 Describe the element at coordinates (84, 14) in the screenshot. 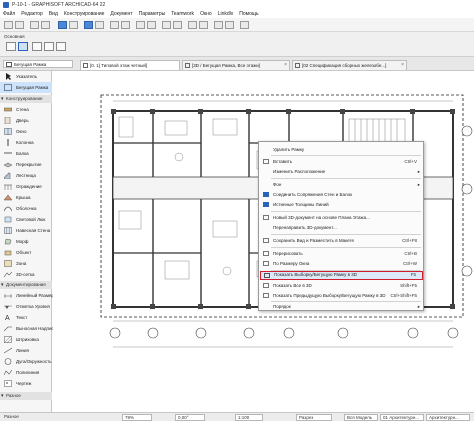

I see `menu-design: Конструирование` at that location.